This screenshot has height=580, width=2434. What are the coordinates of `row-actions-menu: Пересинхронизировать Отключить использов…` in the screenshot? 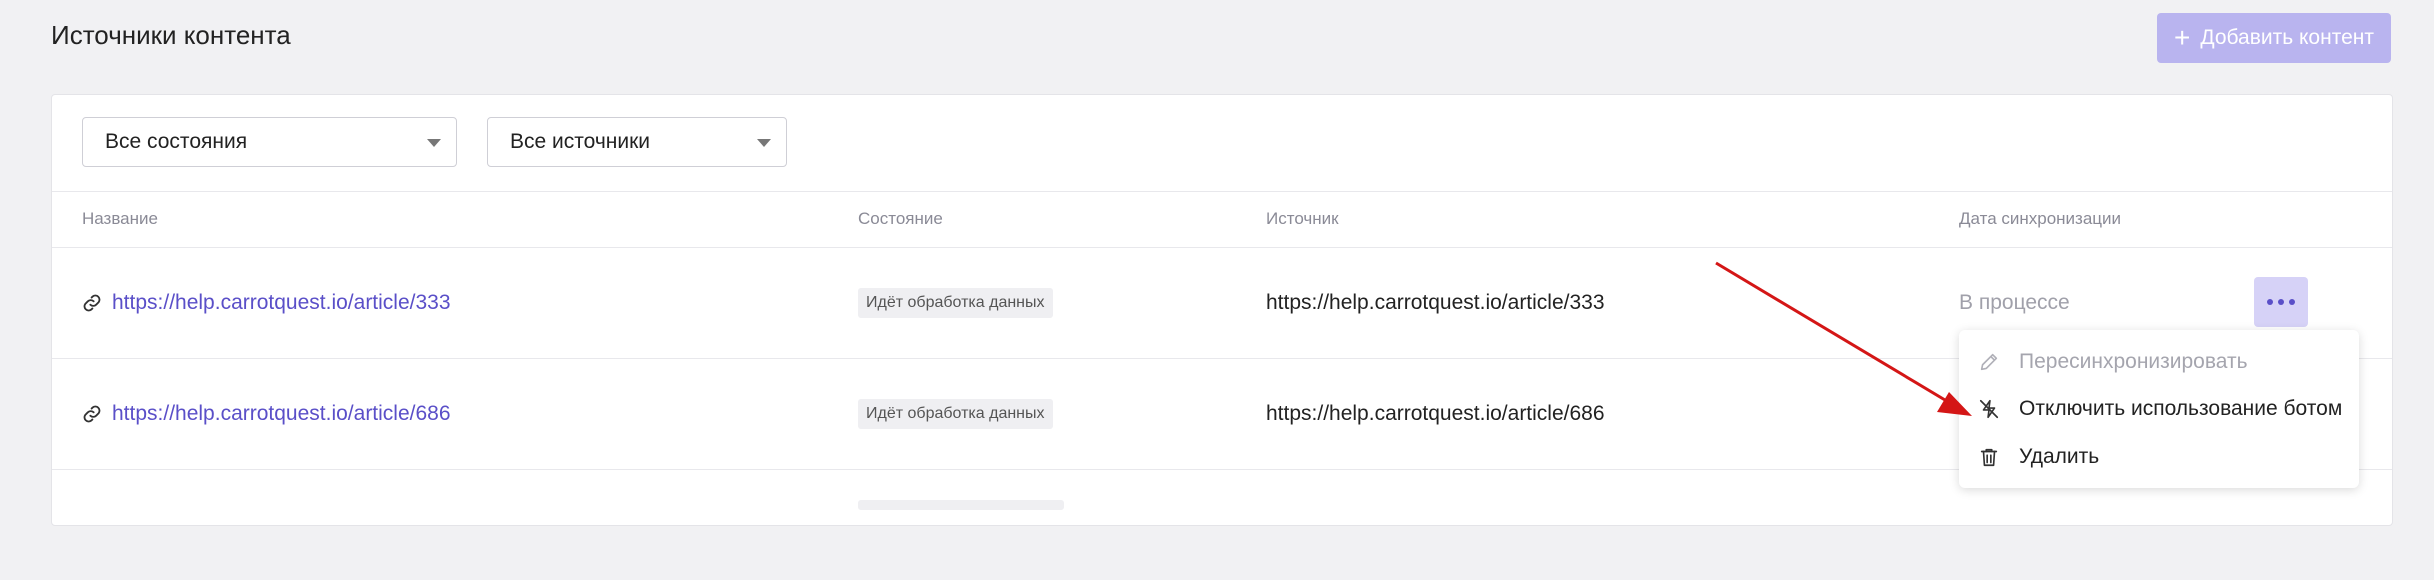 It's located at (2159, 409).